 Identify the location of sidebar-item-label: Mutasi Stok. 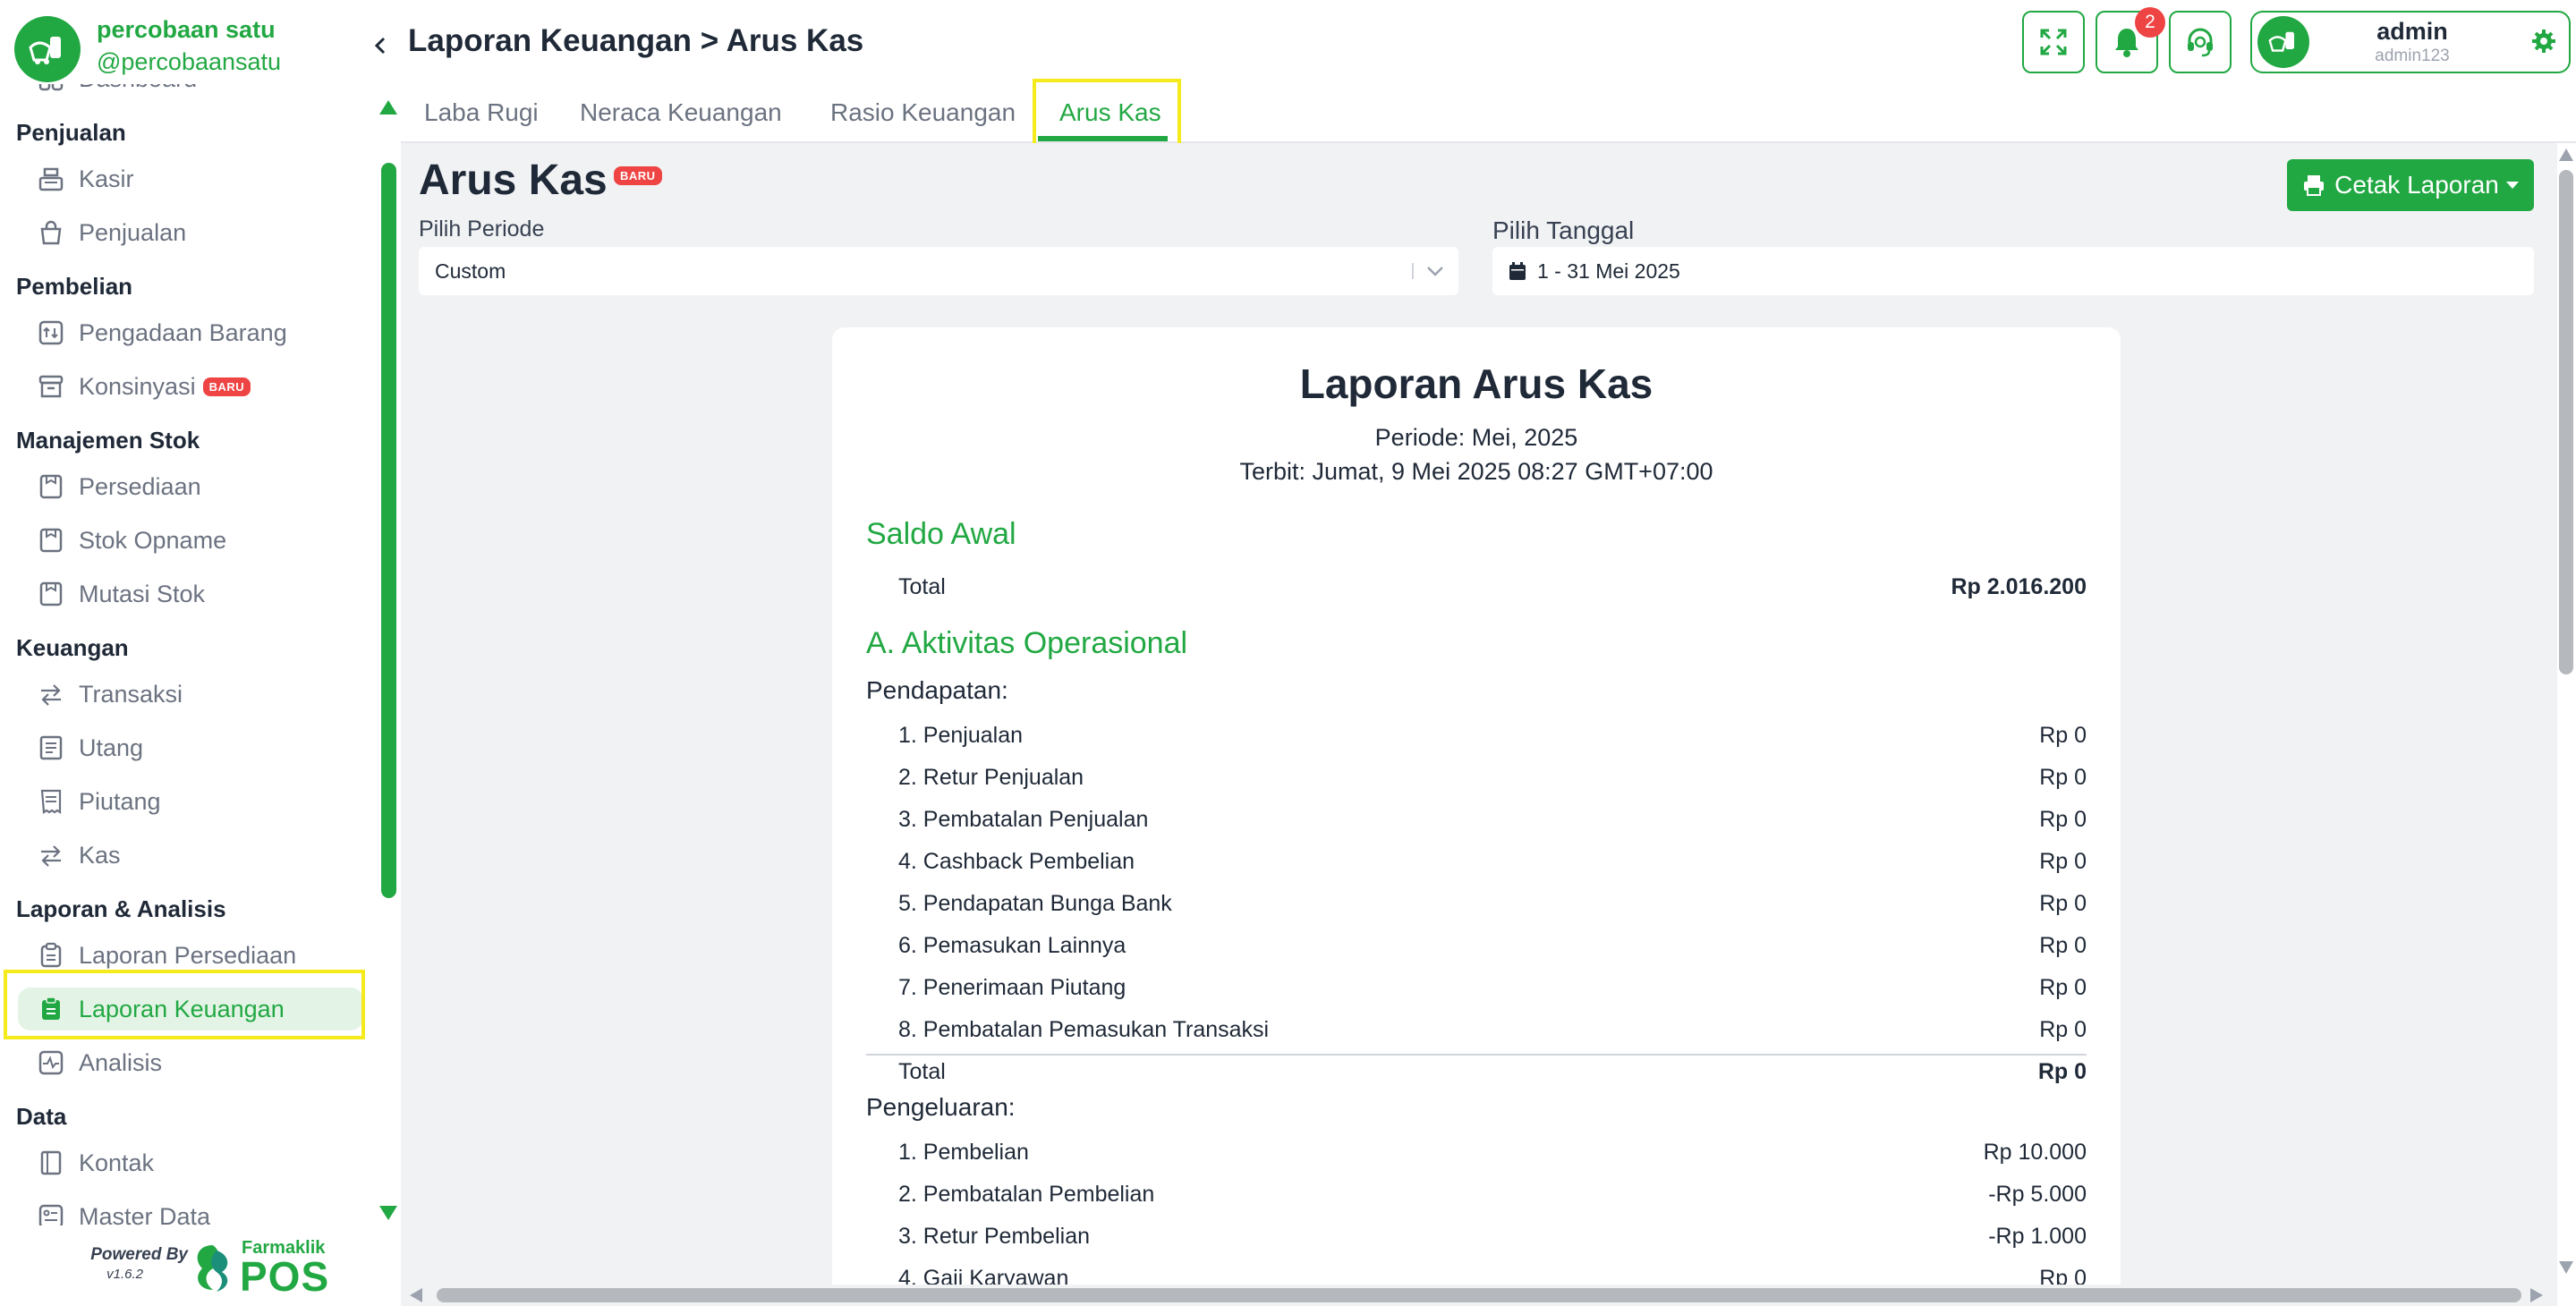
(142, 593).